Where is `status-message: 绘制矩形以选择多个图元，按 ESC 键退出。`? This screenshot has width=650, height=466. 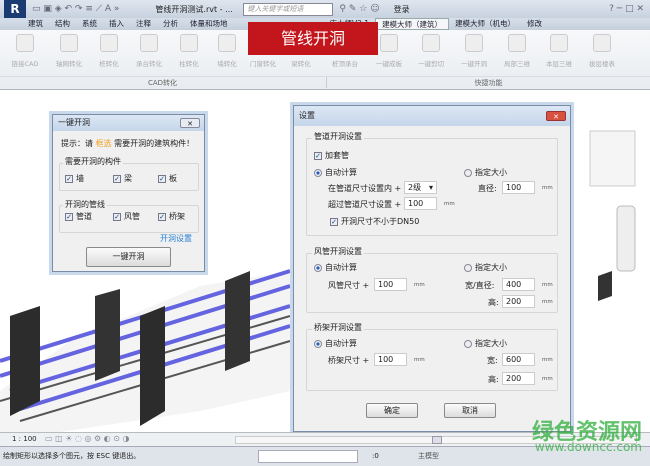 status-message: 绘制矩形以选择多个图元，按 ESC 键退出。 is located at coordinates (72, 456).